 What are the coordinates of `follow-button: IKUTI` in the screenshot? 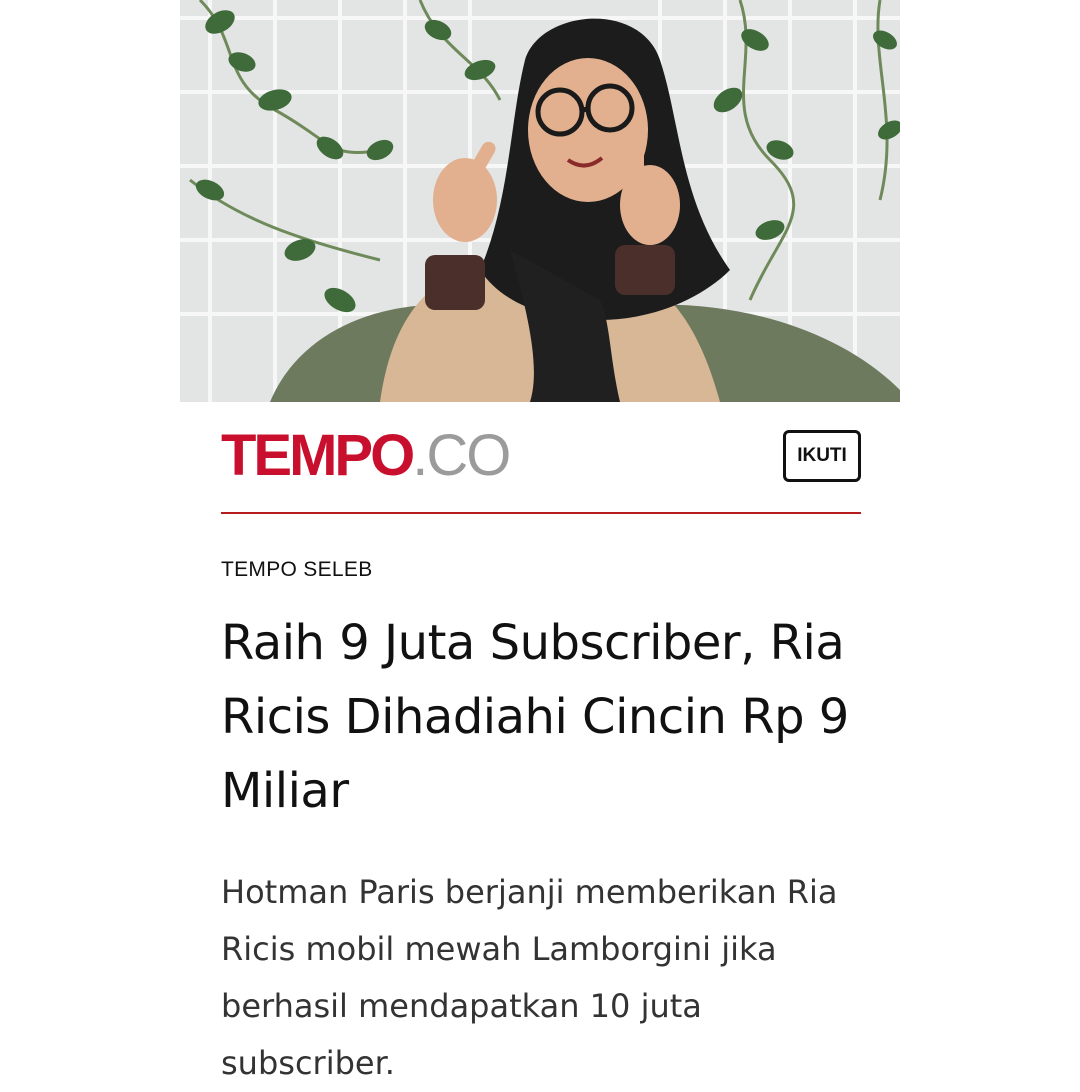 It's located at (822, 456).